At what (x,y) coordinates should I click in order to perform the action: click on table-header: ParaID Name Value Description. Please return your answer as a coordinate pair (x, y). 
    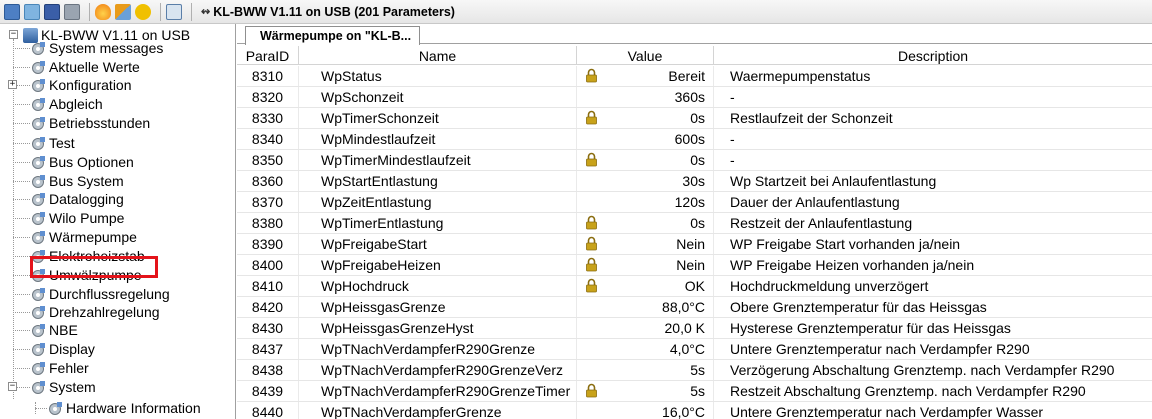
    Looking at the image, I should click on (694, 55).